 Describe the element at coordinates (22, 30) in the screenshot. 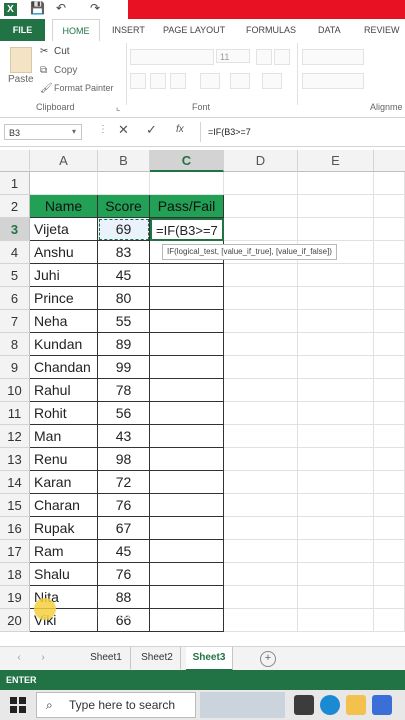

I see `tab-file: FILE` at that location.